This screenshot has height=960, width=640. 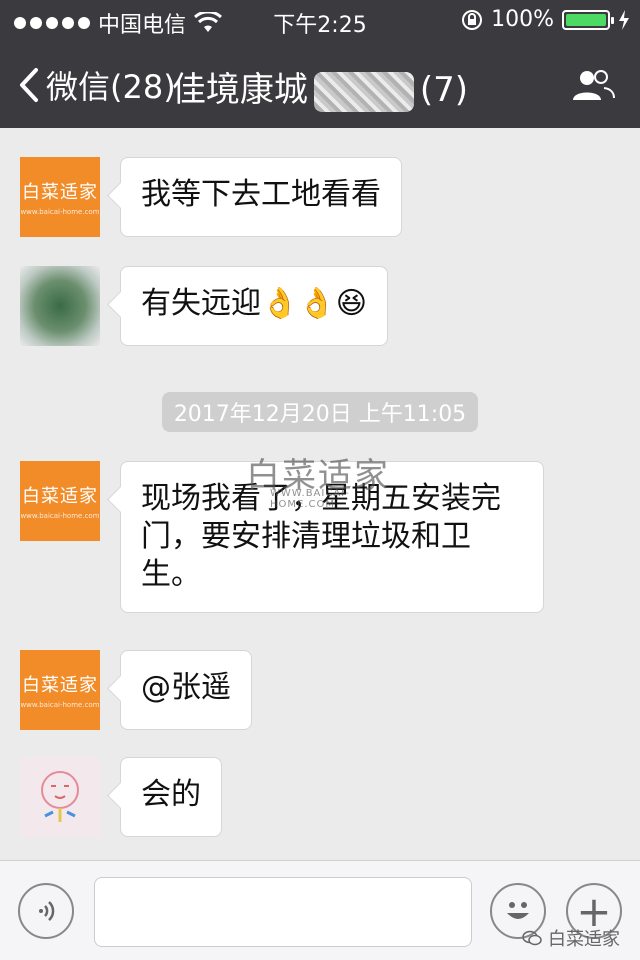 I want to click on battery-percent: 100%, so click(x=522, y=19).